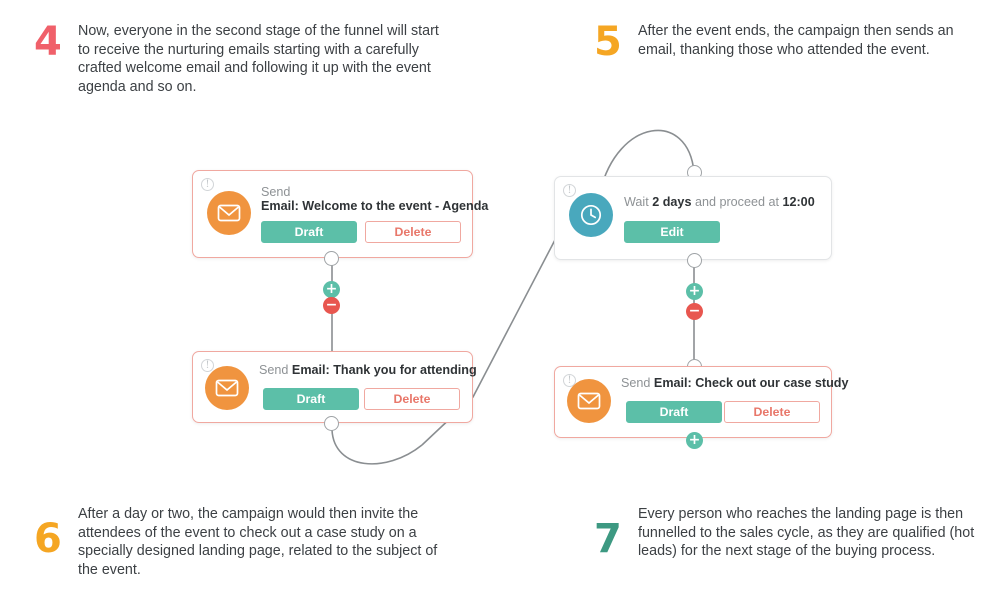  Describe the element at coordinates (672, 232) in the screenshot. I see `edit-button: Edit` at that location.